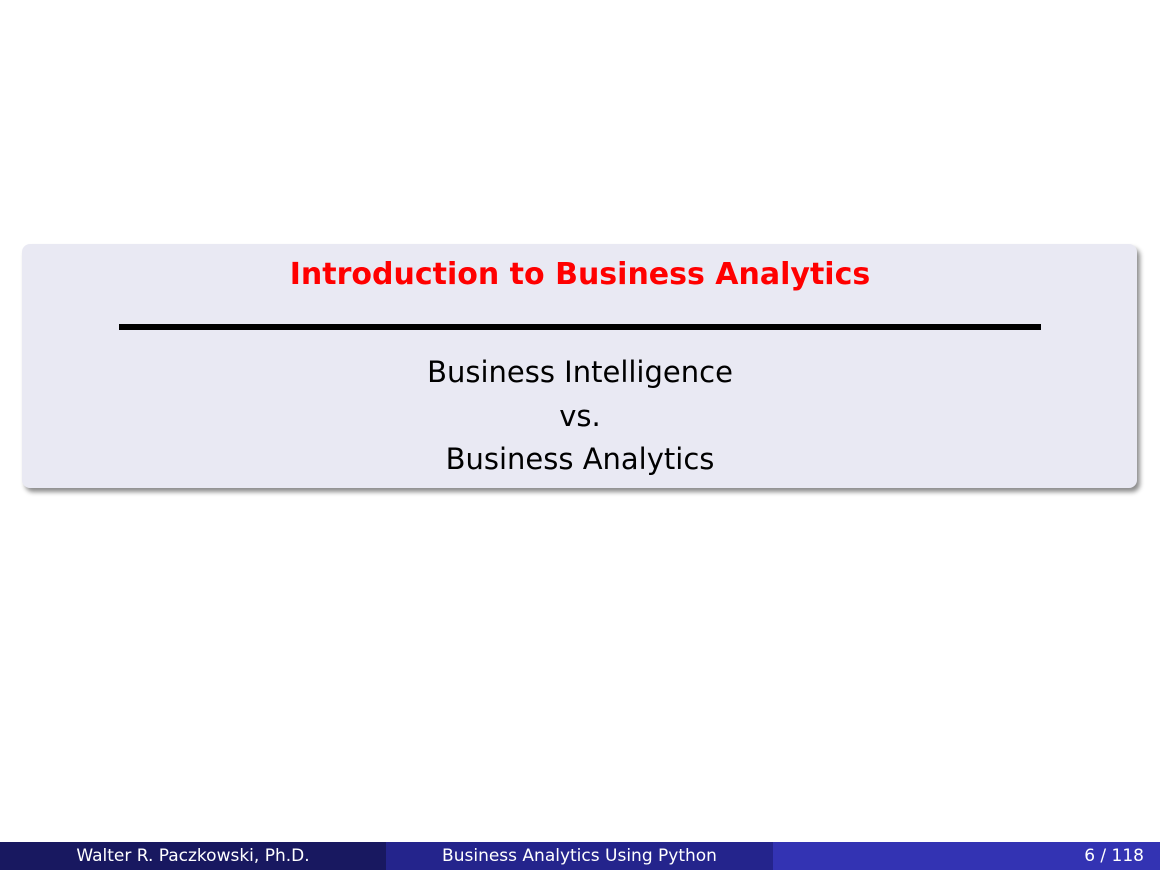  Describe the element at coordinates (580, 274) in the screenshot. I see `block-title: Introduction to Business Analytics` at that location.